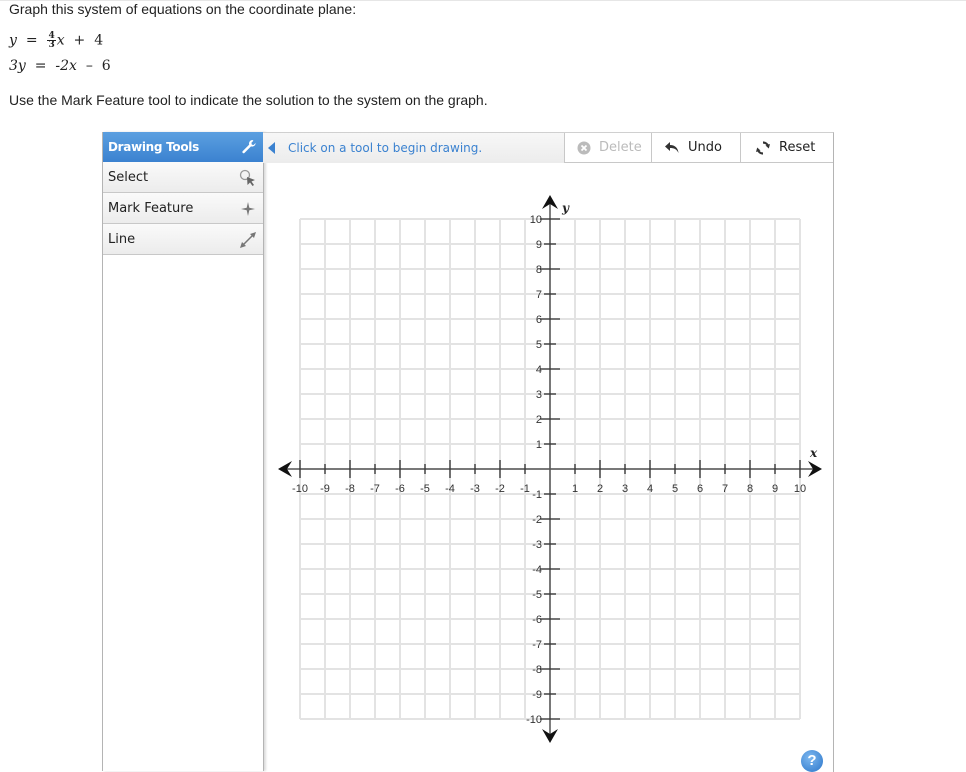 The width and height of the screenshot is (966, 772). Describe the element at coordinates (183, 451) in the screenshot. I see `drawing-tools-sidebar: Drawing Tools Select Mark Feature Line` at that location.